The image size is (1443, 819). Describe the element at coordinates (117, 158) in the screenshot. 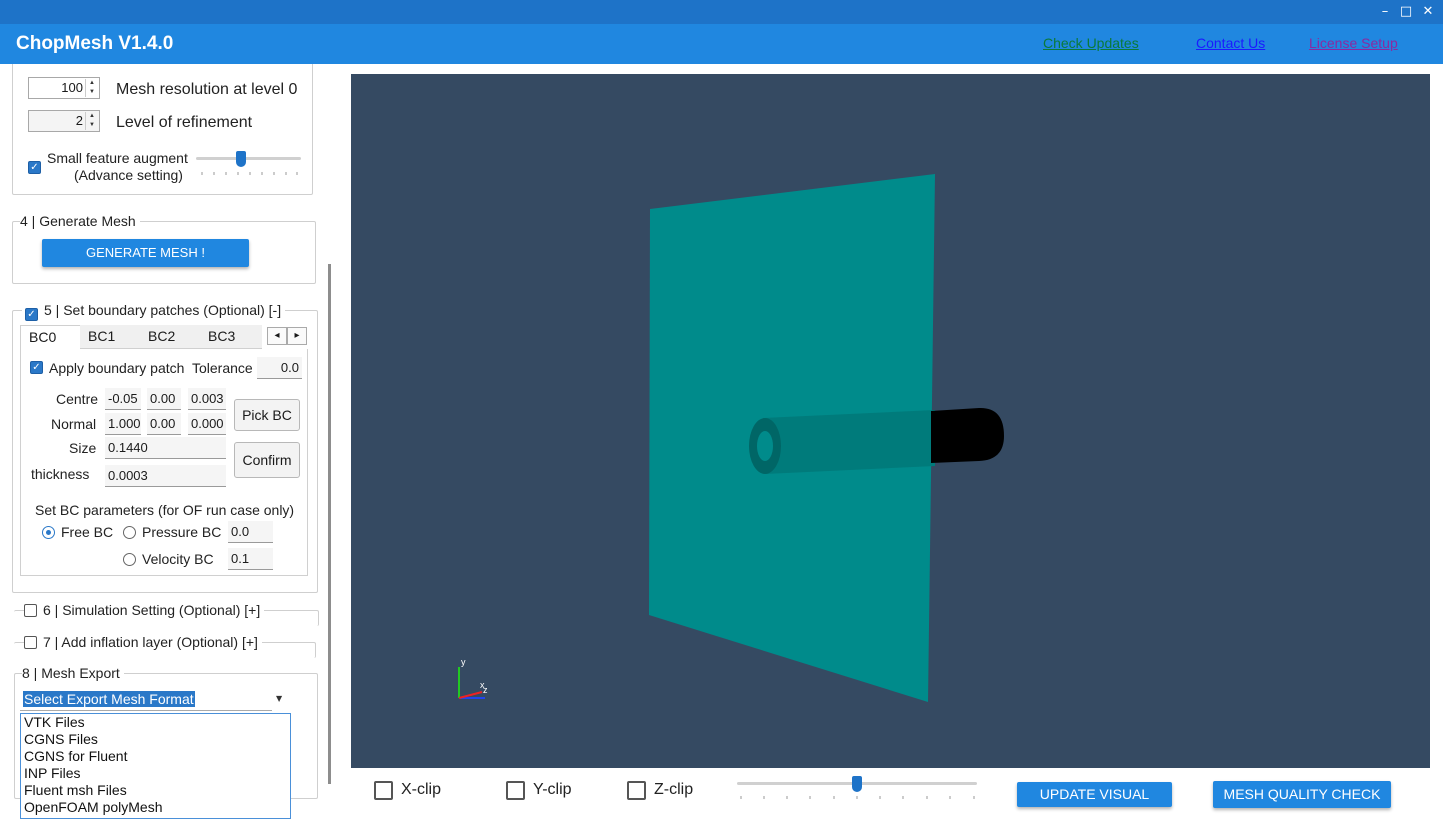

I see `small-feature-label: Small feature augment` at that location.